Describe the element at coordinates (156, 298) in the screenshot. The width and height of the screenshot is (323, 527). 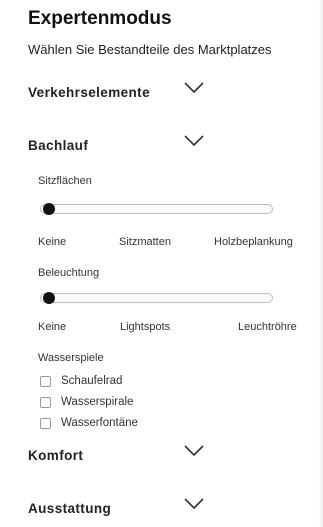
I see `beleuchtung-slider` at that location.